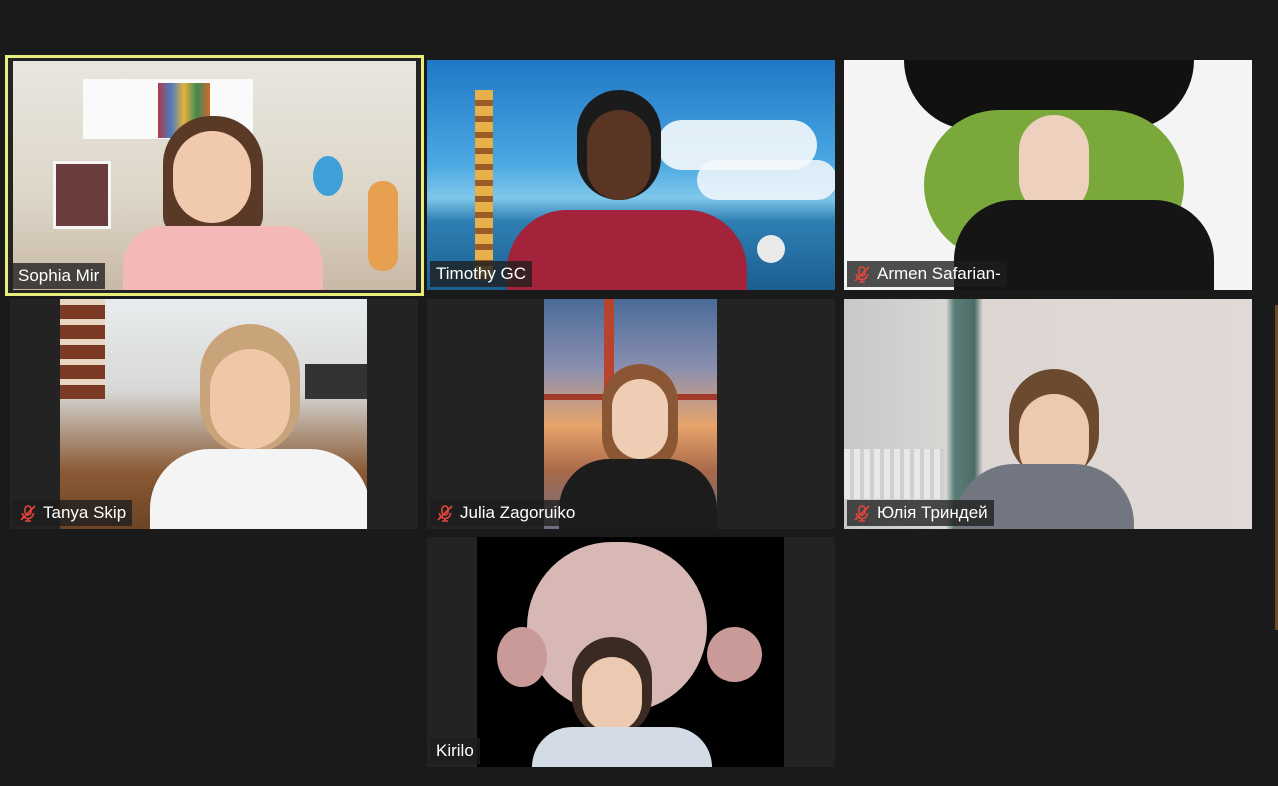  I want to click on participant-name: Tanya Skip, so click(85, 512).